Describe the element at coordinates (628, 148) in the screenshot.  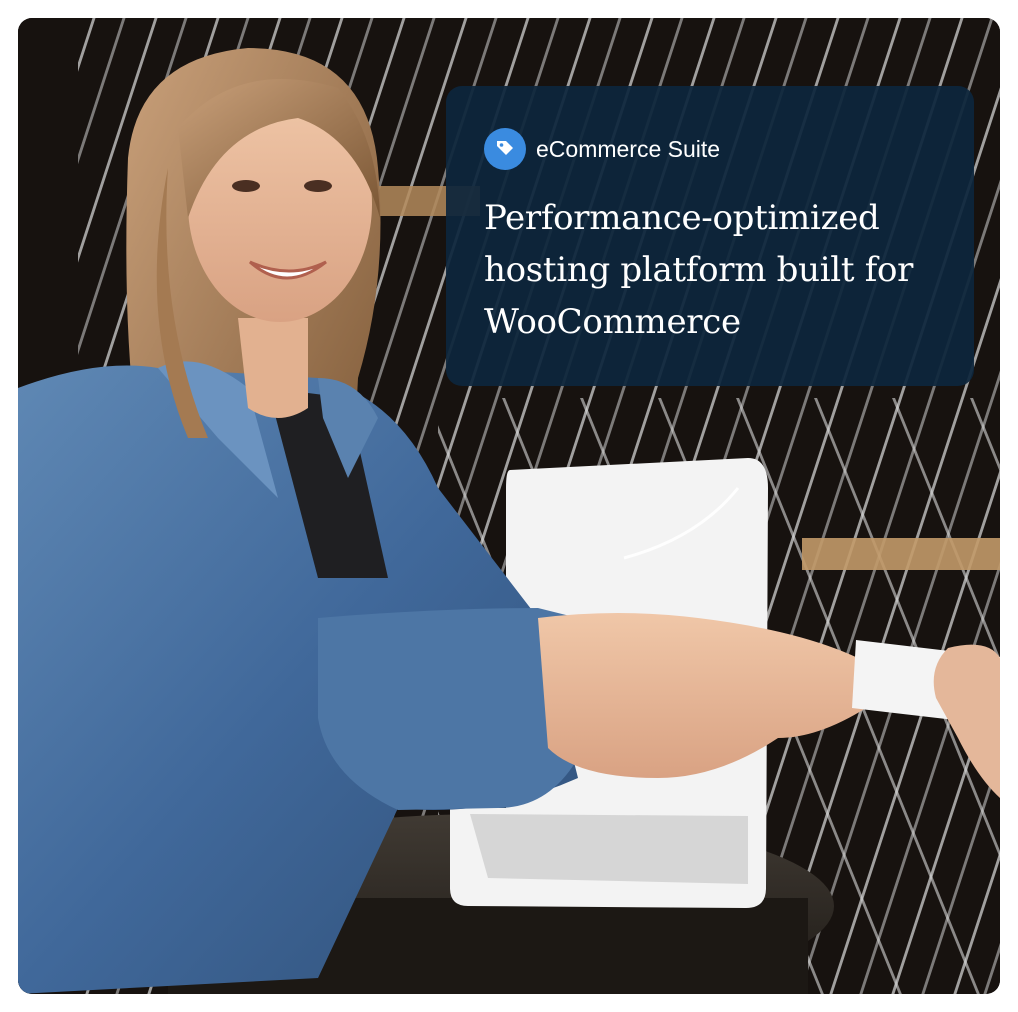
I see `brand-label: eCommerce Suite` at that location.